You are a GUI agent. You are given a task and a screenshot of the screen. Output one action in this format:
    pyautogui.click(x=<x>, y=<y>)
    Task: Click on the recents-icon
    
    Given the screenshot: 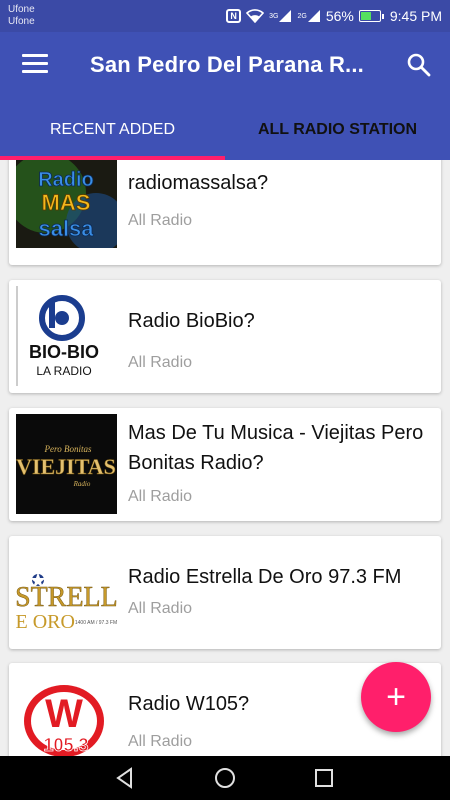 What is the action you would take?
    pyautogui.click(x=324, y=778)
    